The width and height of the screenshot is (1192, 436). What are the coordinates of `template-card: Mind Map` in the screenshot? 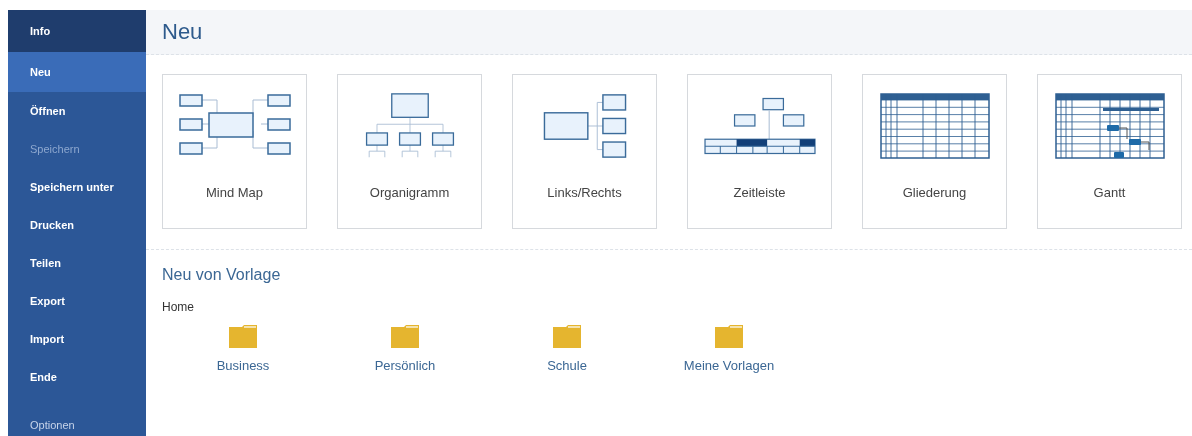 It's located at (234, 151).